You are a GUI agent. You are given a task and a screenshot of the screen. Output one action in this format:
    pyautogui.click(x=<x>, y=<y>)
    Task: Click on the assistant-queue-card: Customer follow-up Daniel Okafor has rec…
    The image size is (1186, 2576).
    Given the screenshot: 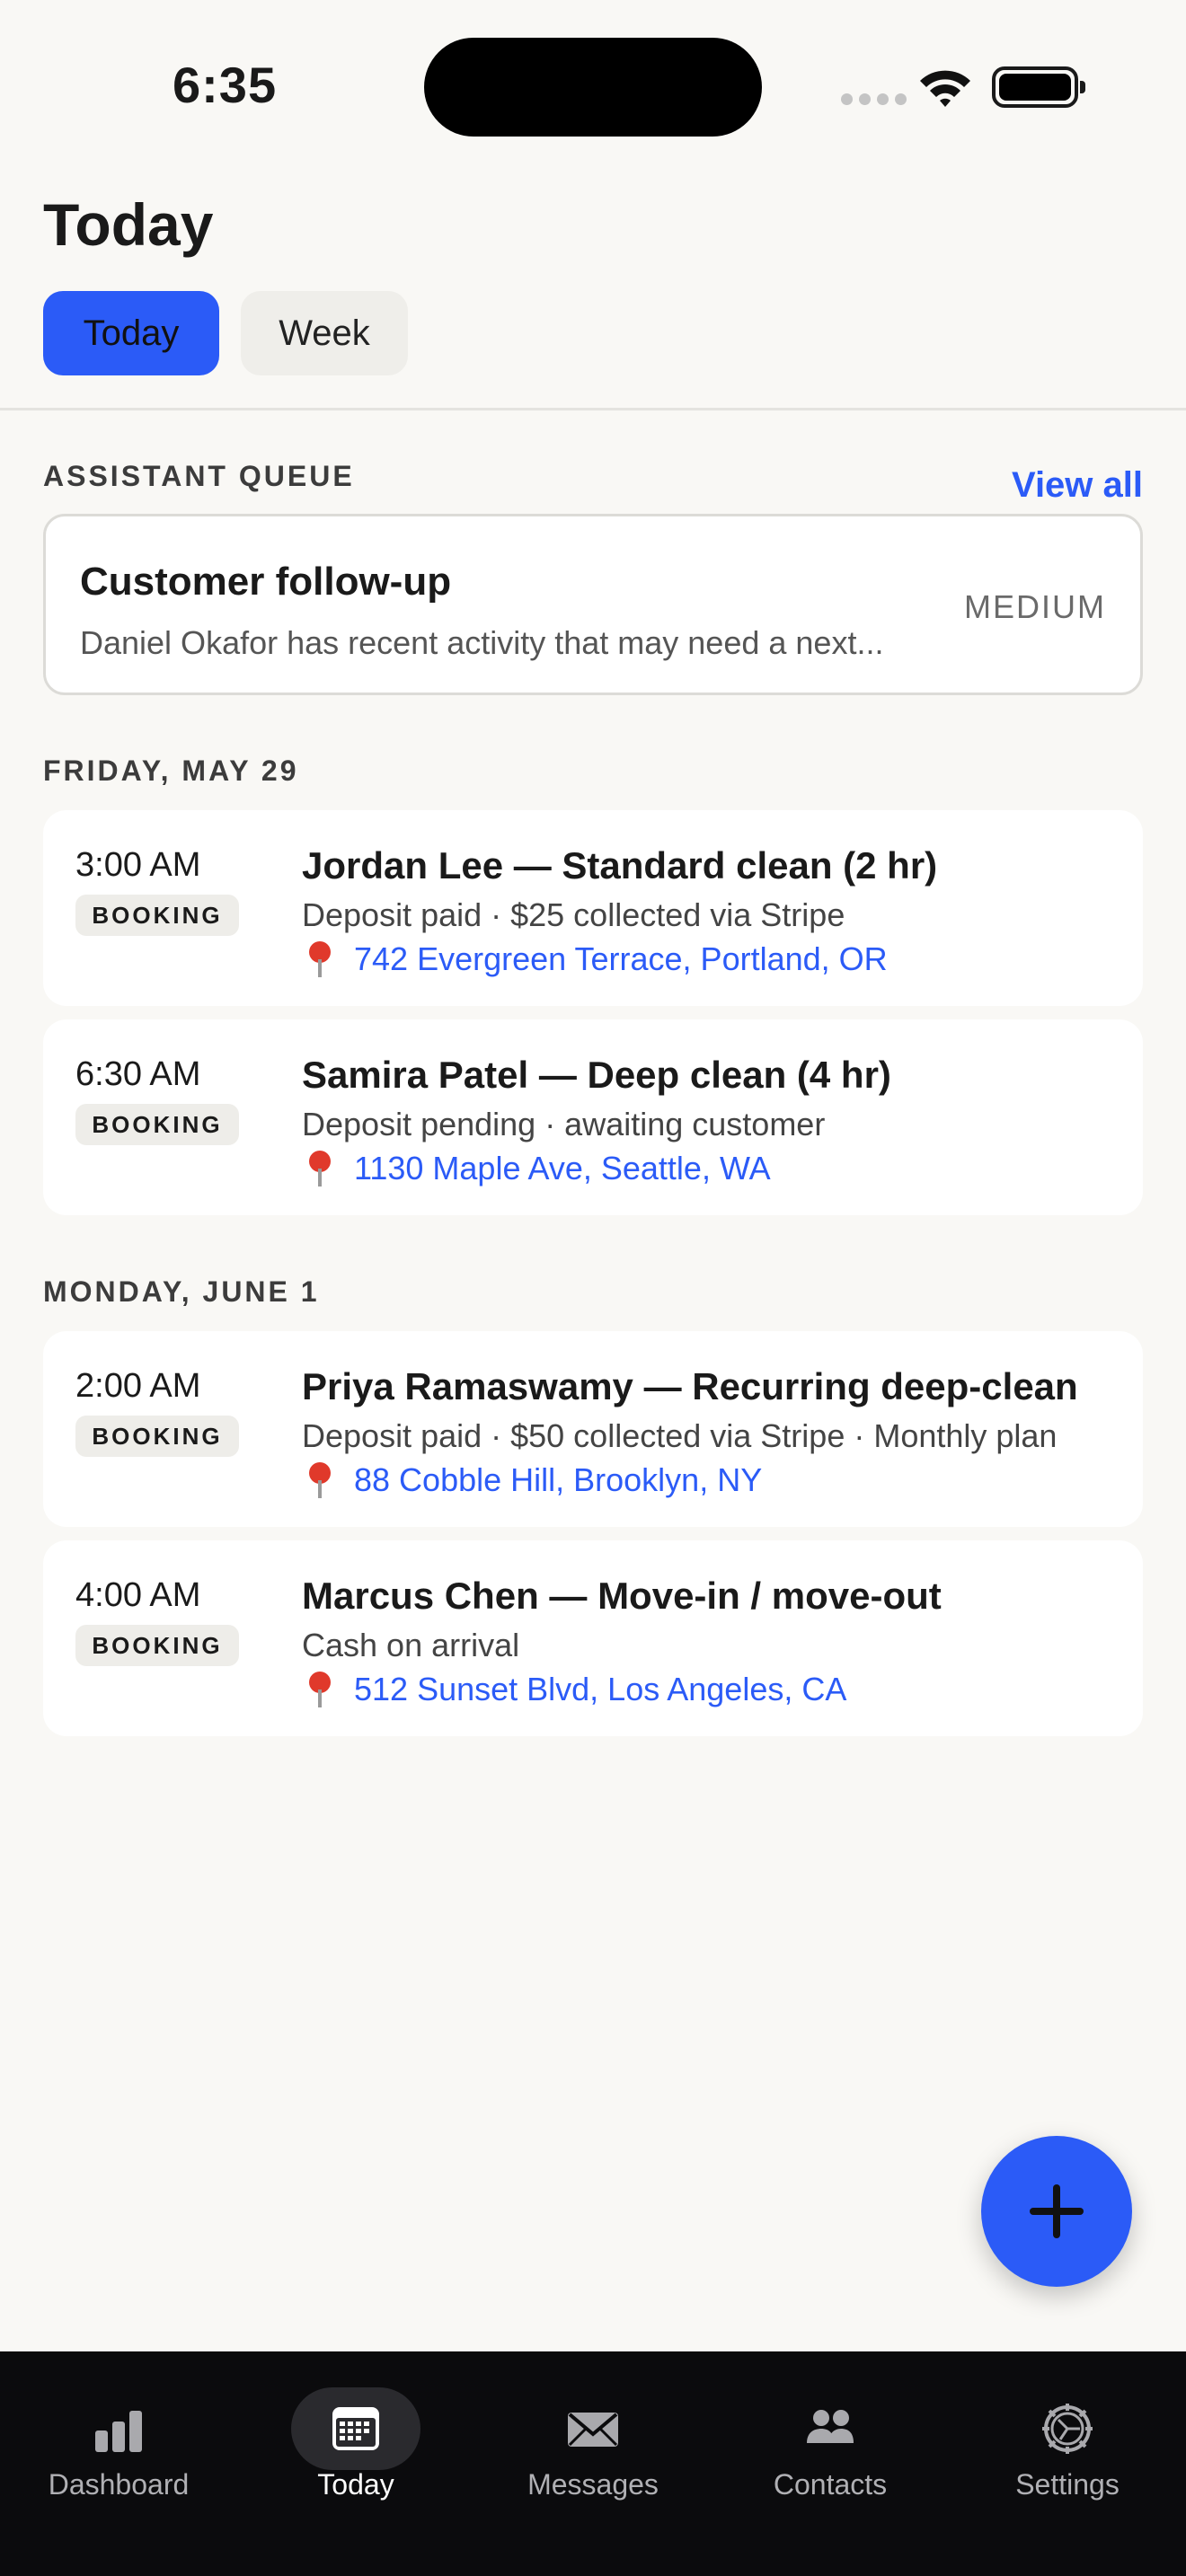 What is the action you would take?
    pyautogui.click(x=593, y=604)
    